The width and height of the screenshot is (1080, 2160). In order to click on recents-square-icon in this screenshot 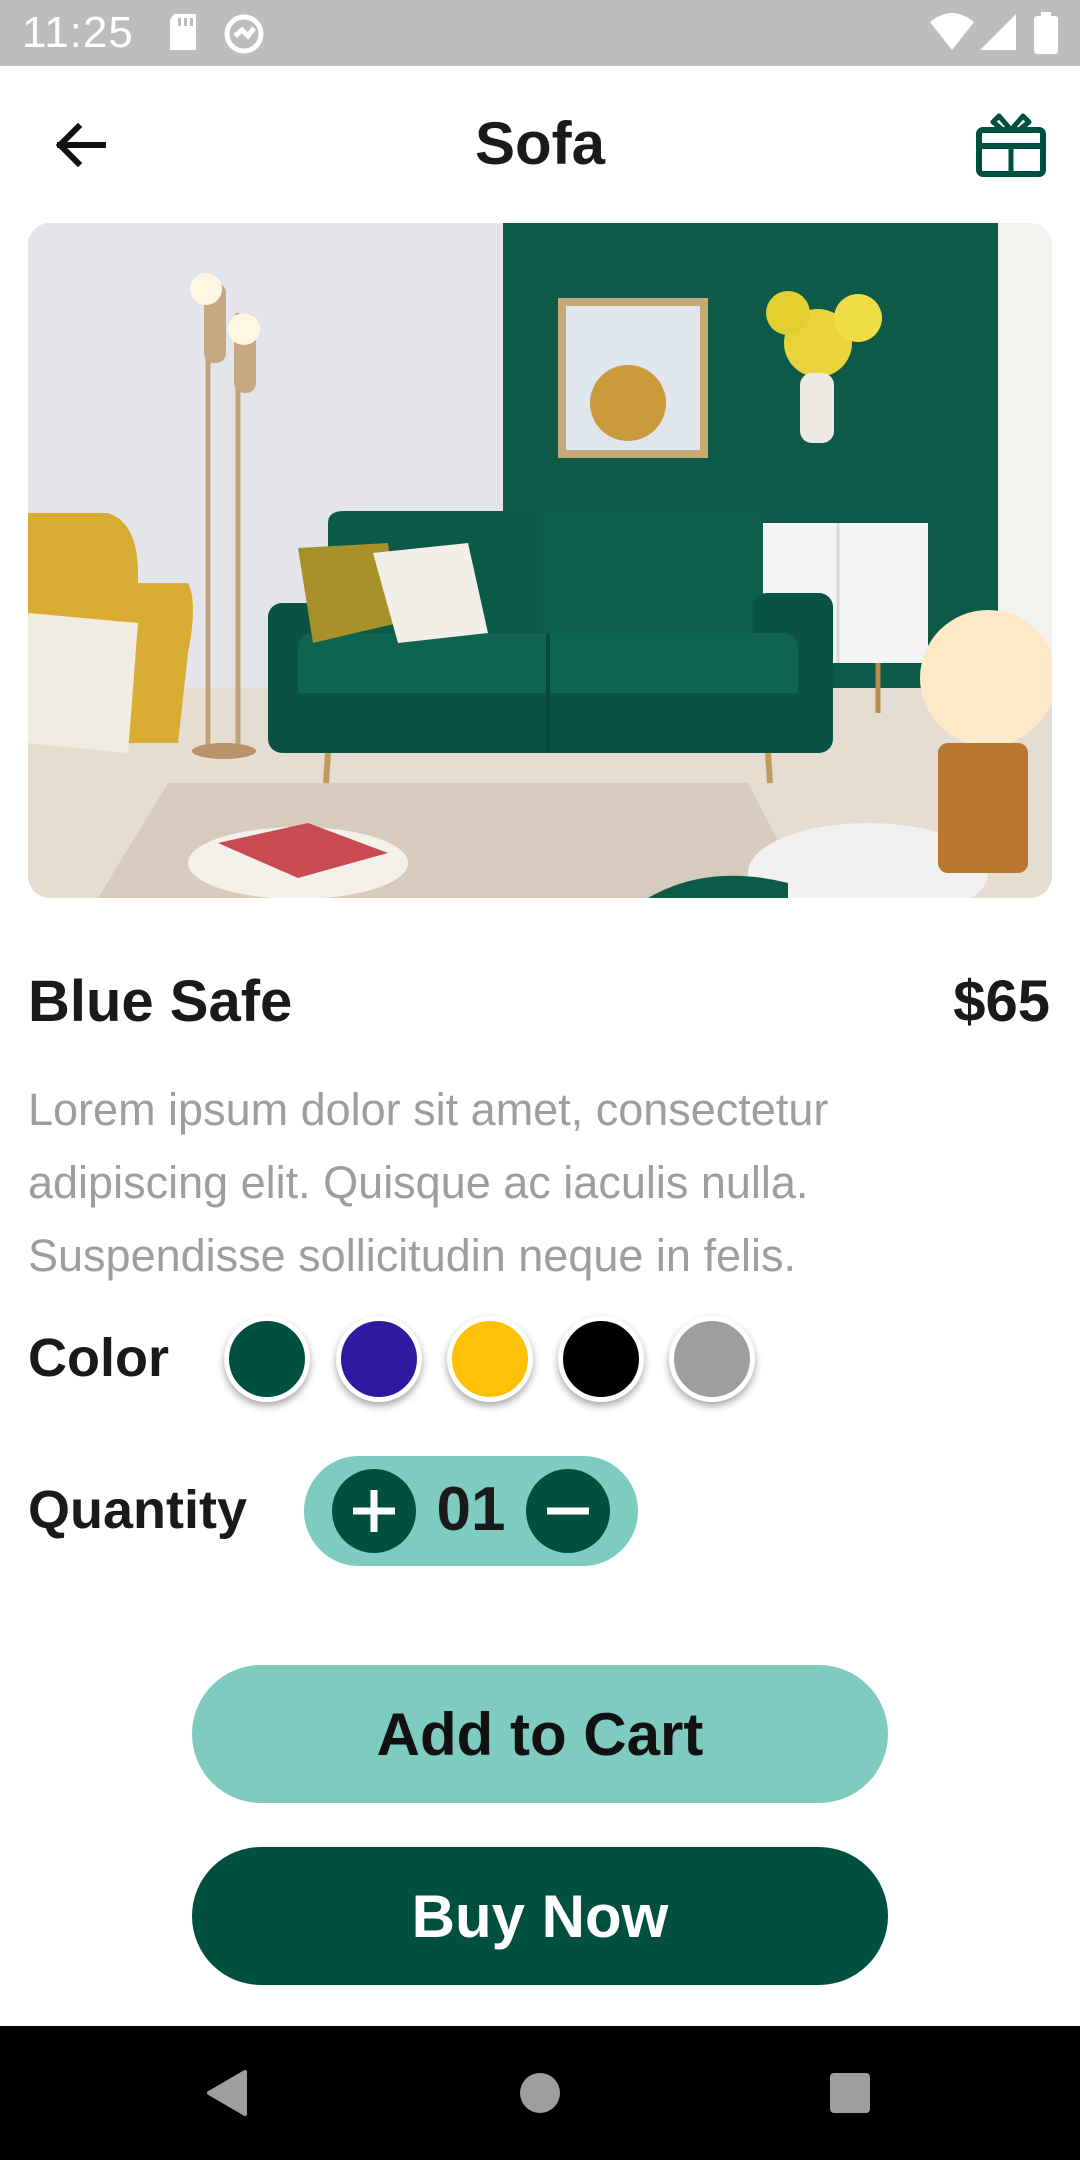, I will do `click(850, 2093)`.